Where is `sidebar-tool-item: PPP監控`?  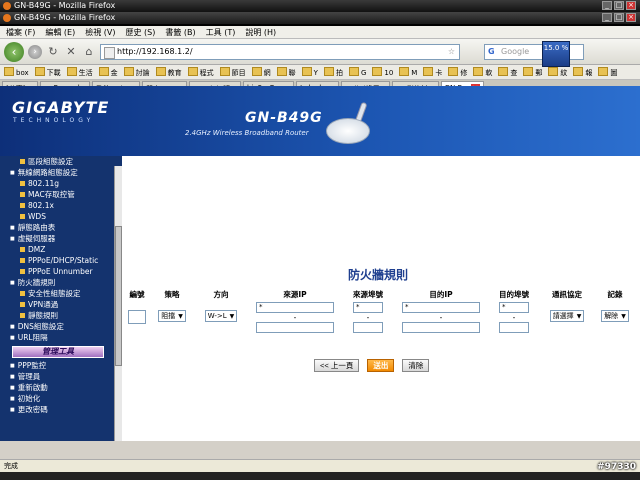
sidebar-tool-item: PPP監控 is located at coordinates (61, 365).